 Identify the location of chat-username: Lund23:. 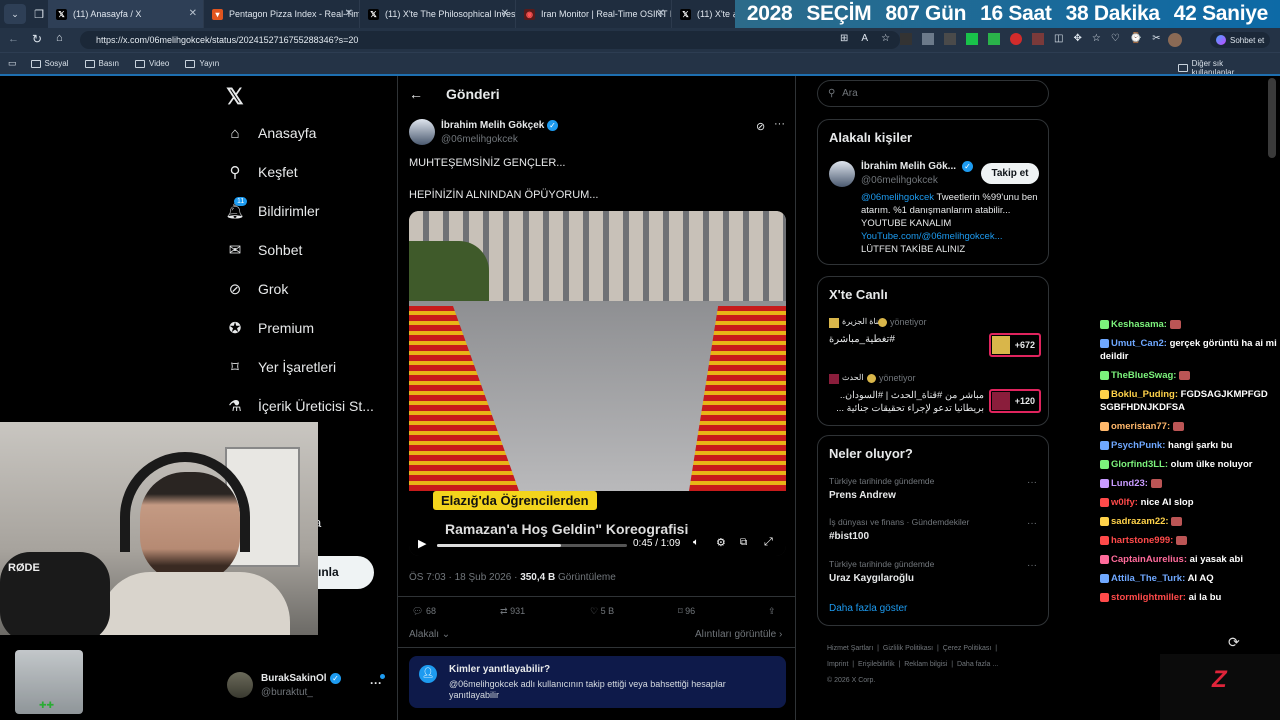
(1129, 483).